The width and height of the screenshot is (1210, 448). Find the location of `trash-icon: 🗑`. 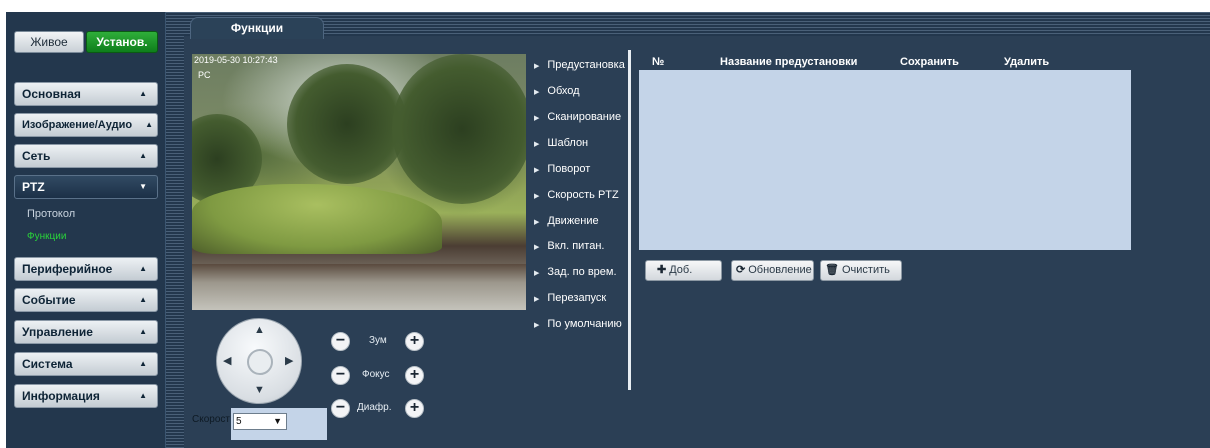

trash-icon: 🗑 is located at coordinates (832, 270).